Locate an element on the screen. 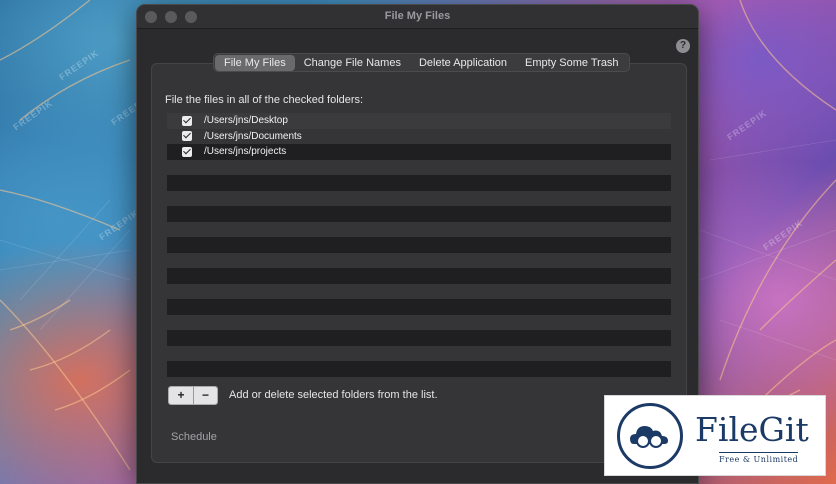 This screenshot has width=836, height=484. cloud-icon is located at coordinates (649, 437).